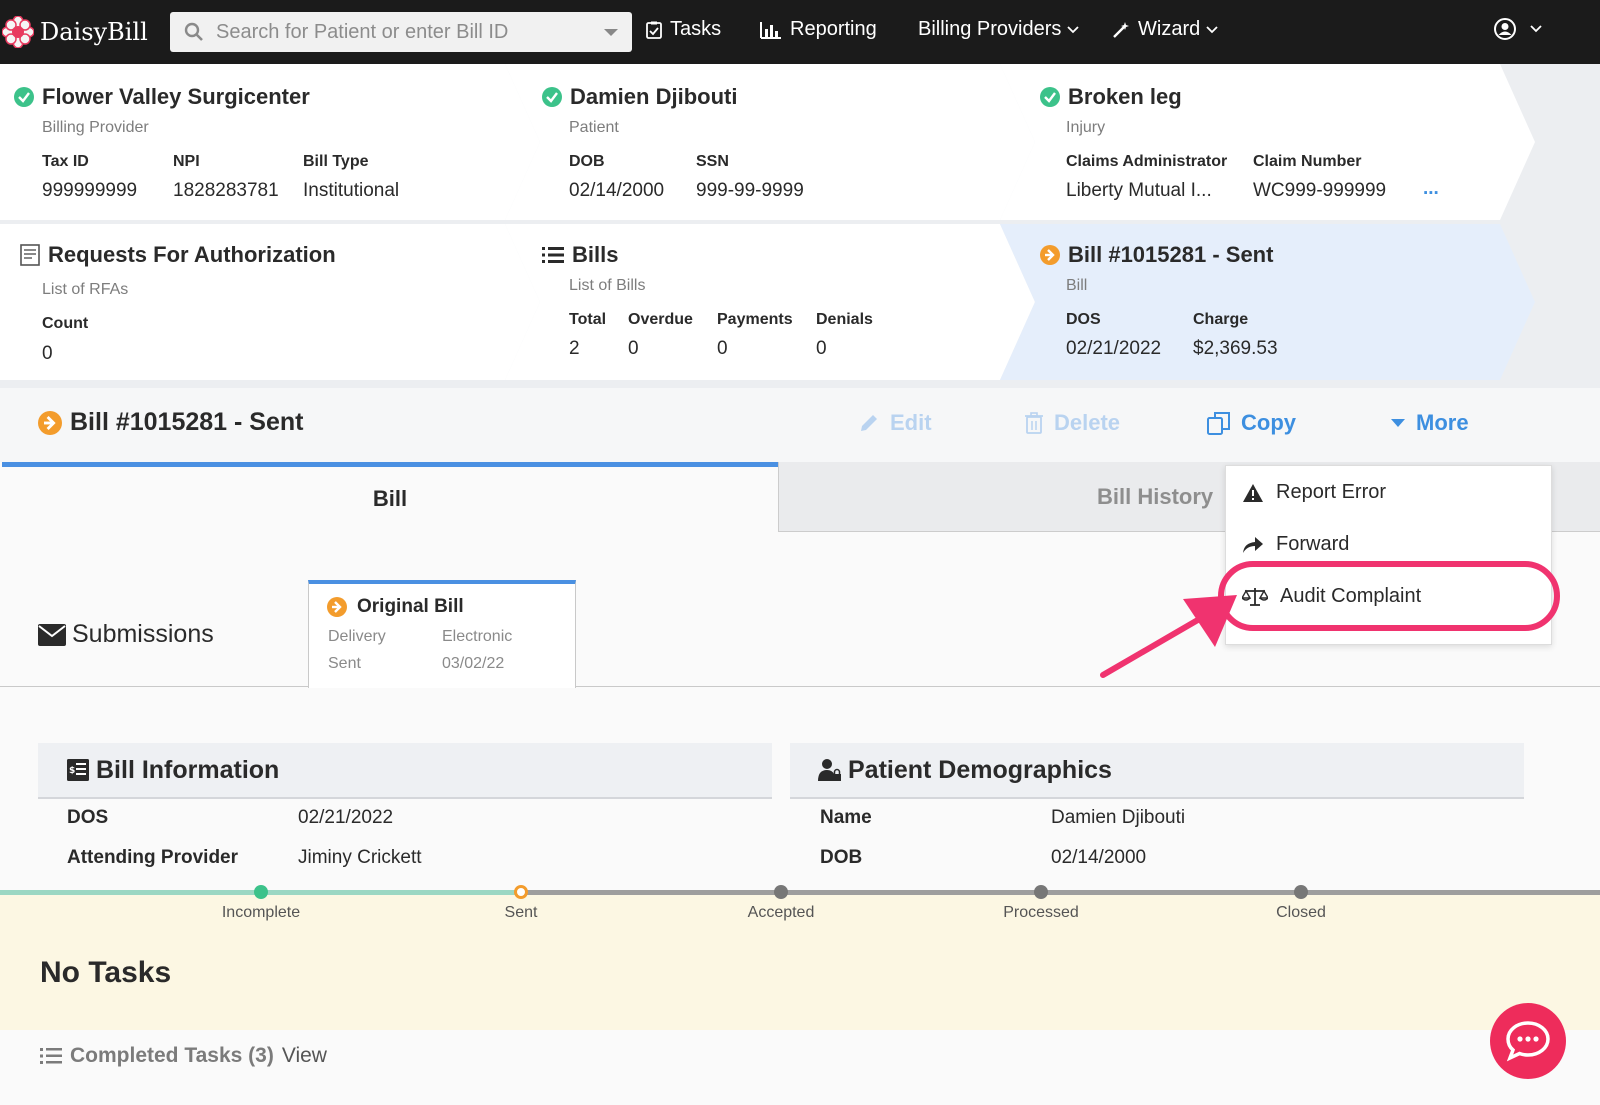 The image size is (1600, 1105). I want to click on step-processed-dot, so click(1041, 892).